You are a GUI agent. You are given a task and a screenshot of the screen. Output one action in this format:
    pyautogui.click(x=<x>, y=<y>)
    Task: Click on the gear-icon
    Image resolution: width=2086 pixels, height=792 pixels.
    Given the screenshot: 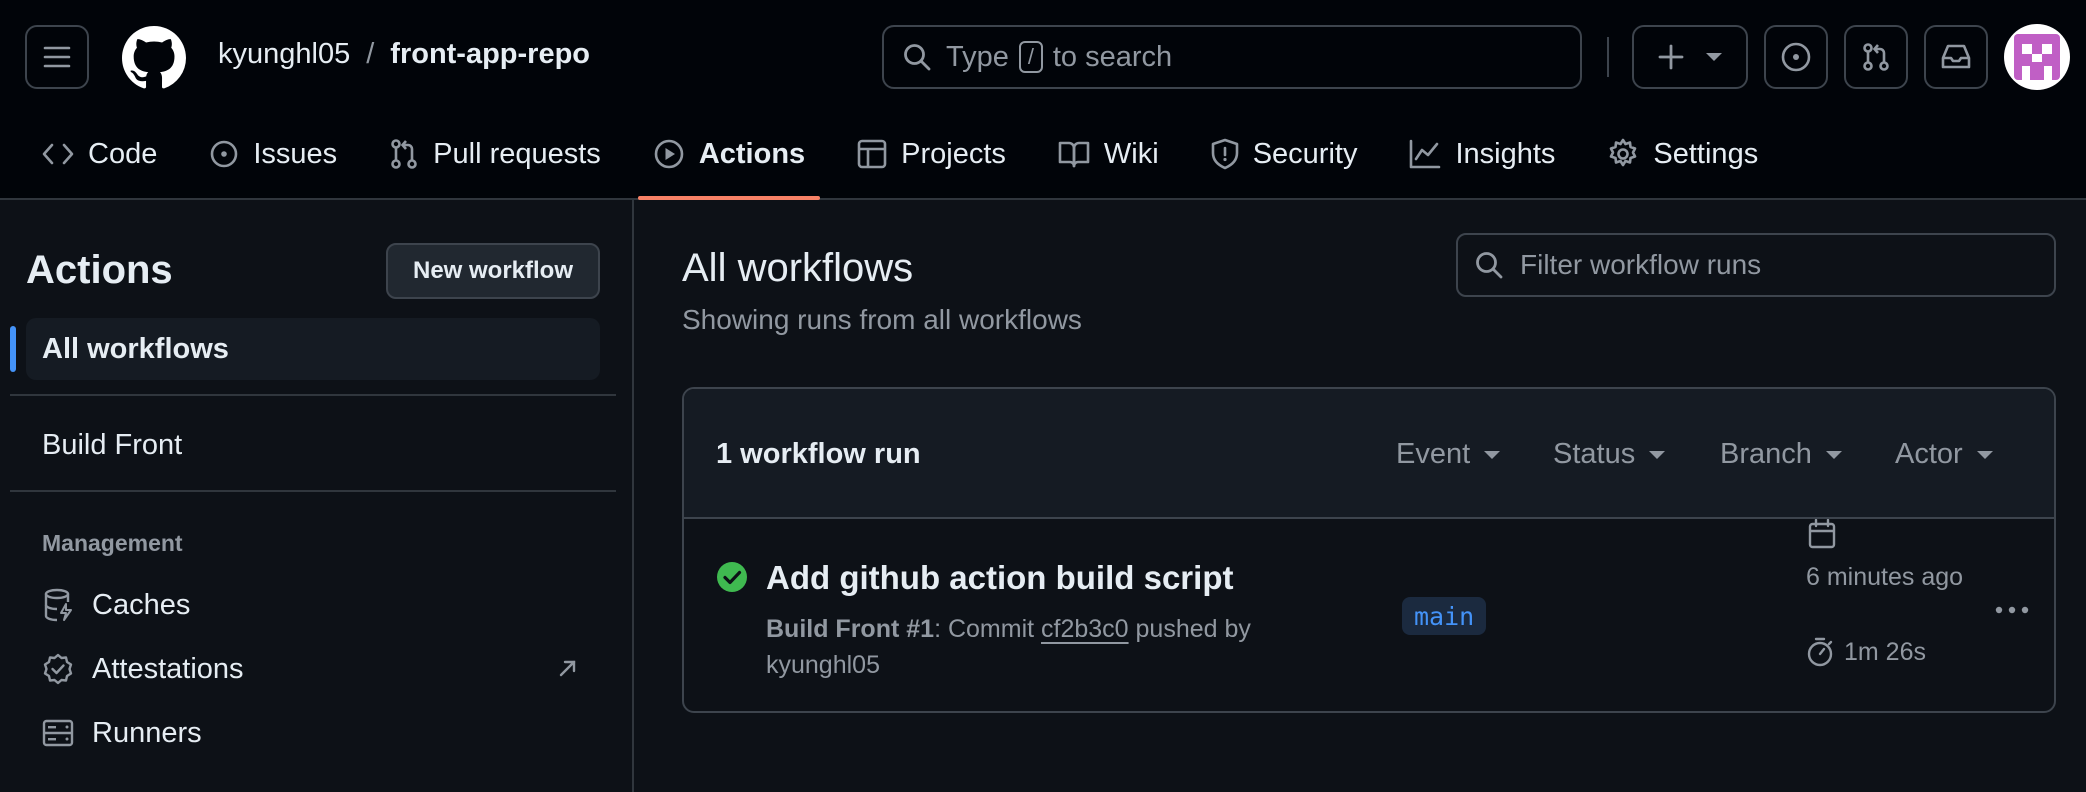 What is the action you would take?
    pyautogui.click(x=1623, y=152)
    